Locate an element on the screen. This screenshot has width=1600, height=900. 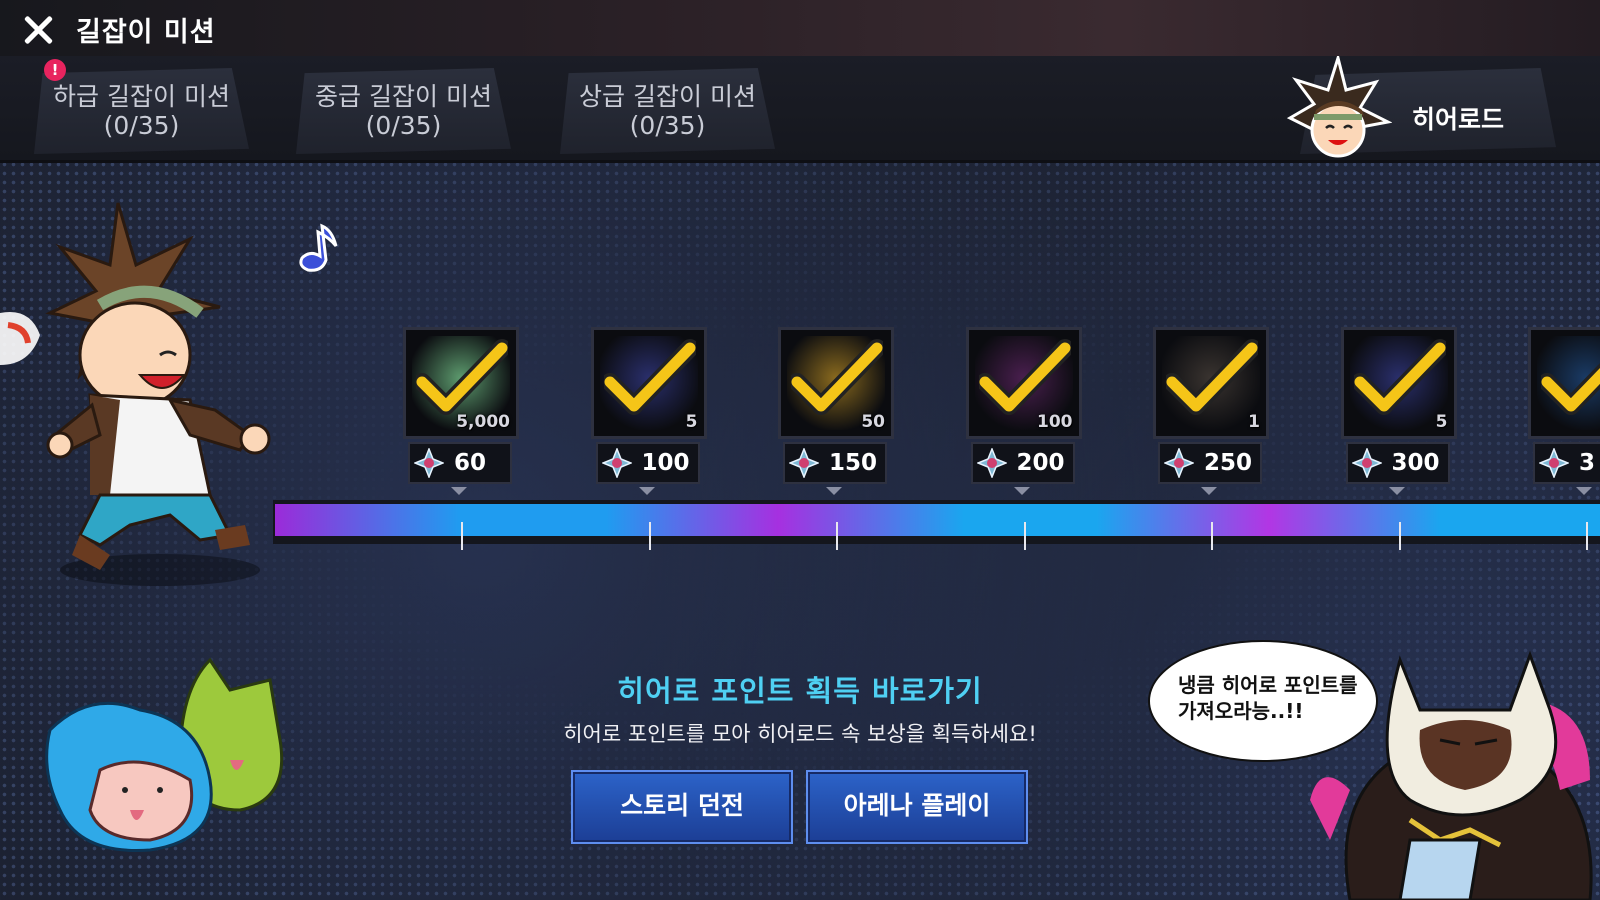
reward-item-frame: 50 is located at coordinates (836, 383).